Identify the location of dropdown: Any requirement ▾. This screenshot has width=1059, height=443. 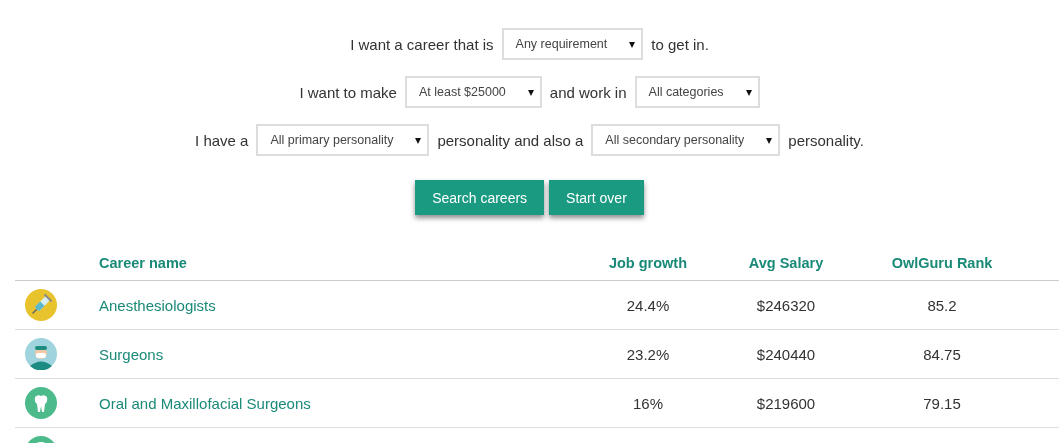
(572, 44).